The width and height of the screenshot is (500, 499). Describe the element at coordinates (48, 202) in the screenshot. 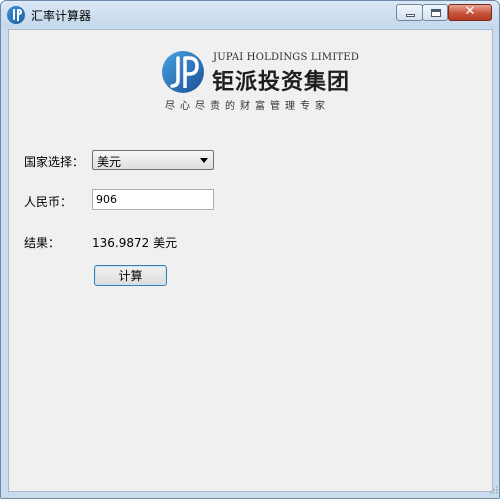

I see `rmb-label: 人民币：` at that location.